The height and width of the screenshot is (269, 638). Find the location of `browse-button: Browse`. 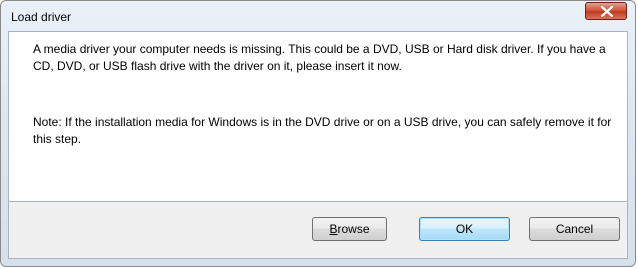

browse-button: Browse is located at coordinates (349, 229).